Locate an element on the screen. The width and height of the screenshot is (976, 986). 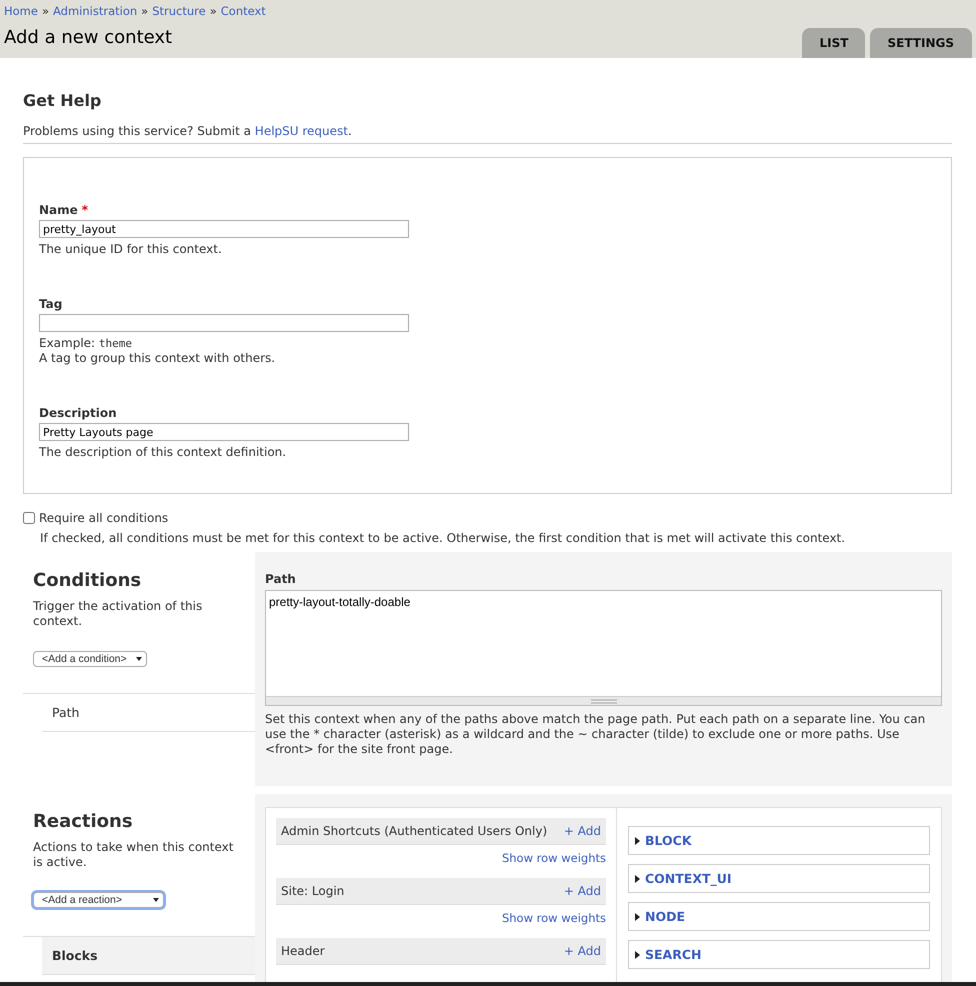
breadcrumb-link: Administration is located at coordinates (95, 11).